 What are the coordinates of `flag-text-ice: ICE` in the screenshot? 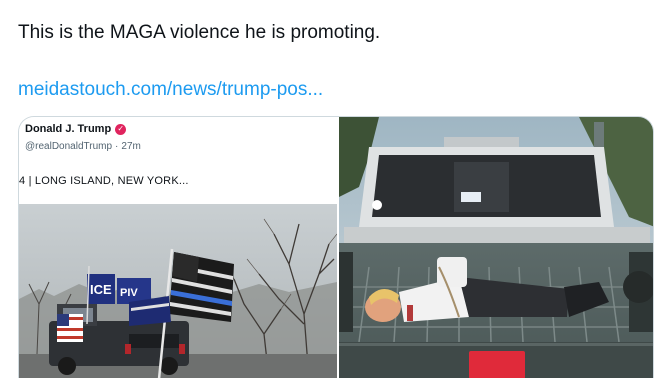 It's located at (101, 289).